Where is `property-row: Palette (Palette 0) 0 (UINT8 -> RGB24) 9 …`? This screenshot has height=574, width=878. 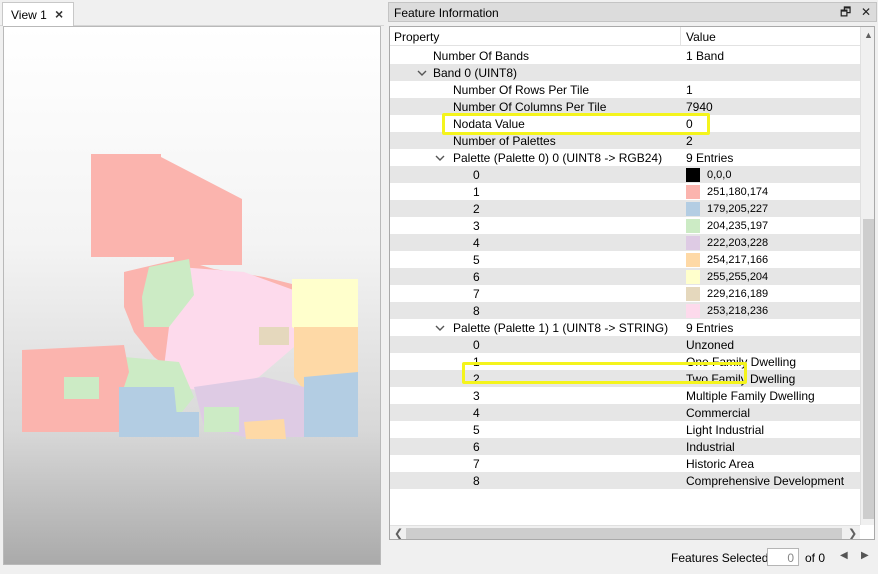
property-row: Palette (Palette 0) 0 (UINT8 -> RGB24) 9 … is located at coordinates (625, 157).